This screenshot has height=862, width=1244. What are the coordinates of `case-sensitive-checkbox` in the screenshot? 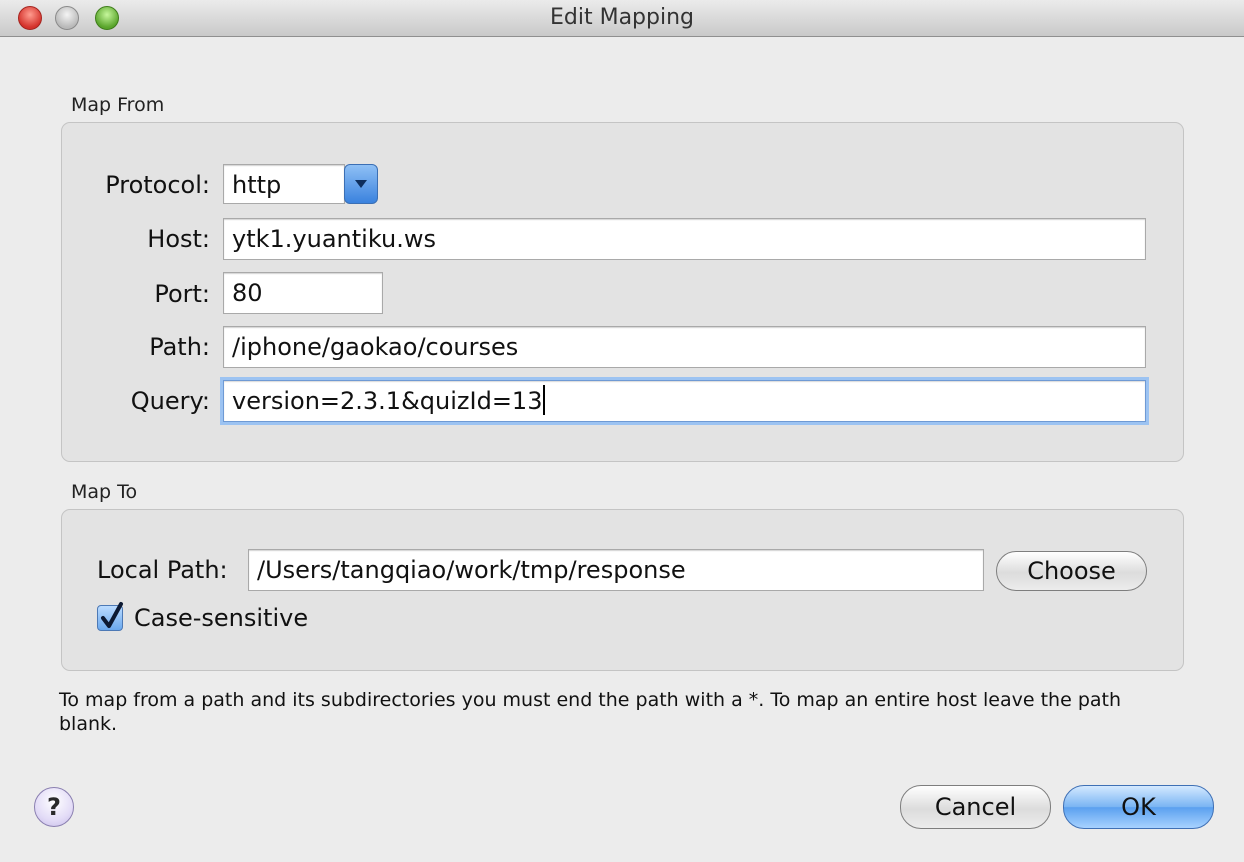 It's located at (110, 616).